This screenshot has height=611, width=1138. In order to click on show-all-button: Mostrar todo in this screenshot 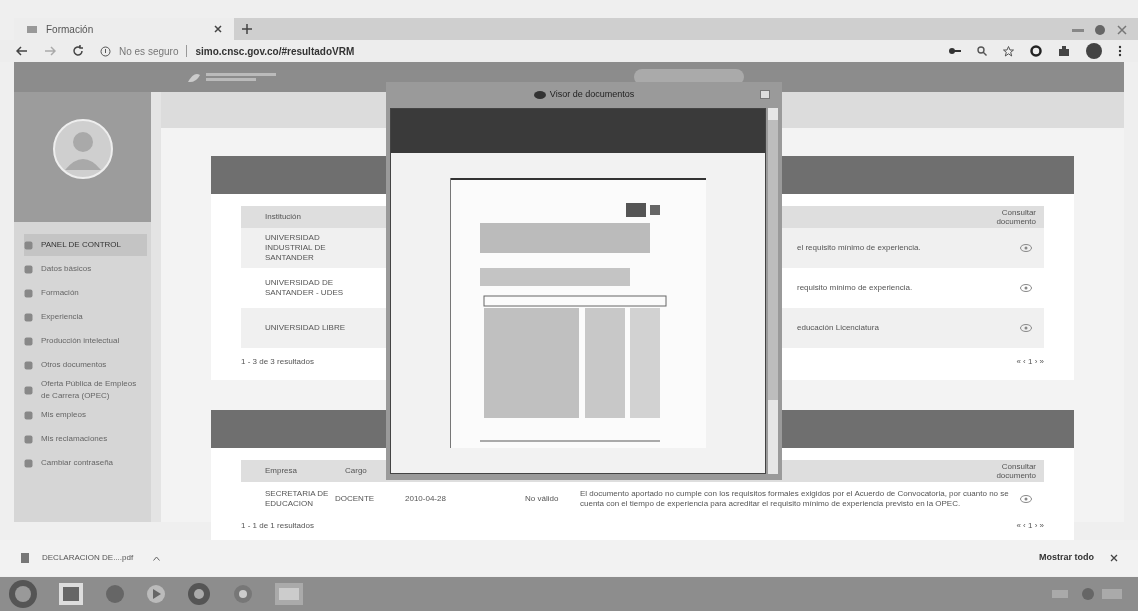, I will do `click(1066, 558)`.